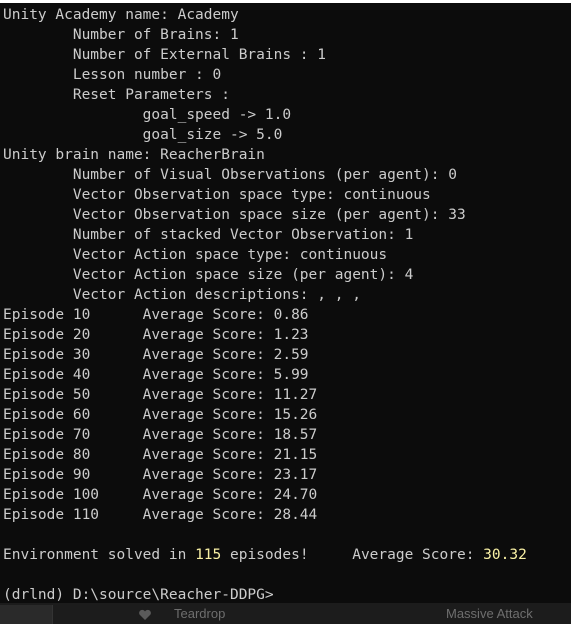 The height and width of the screenshot is (624, 571). What do you see at coordinates (352, 555) in the screenshot?
I see `solved-middle: episodes! Average Score:` at bounding box center [352, 555].